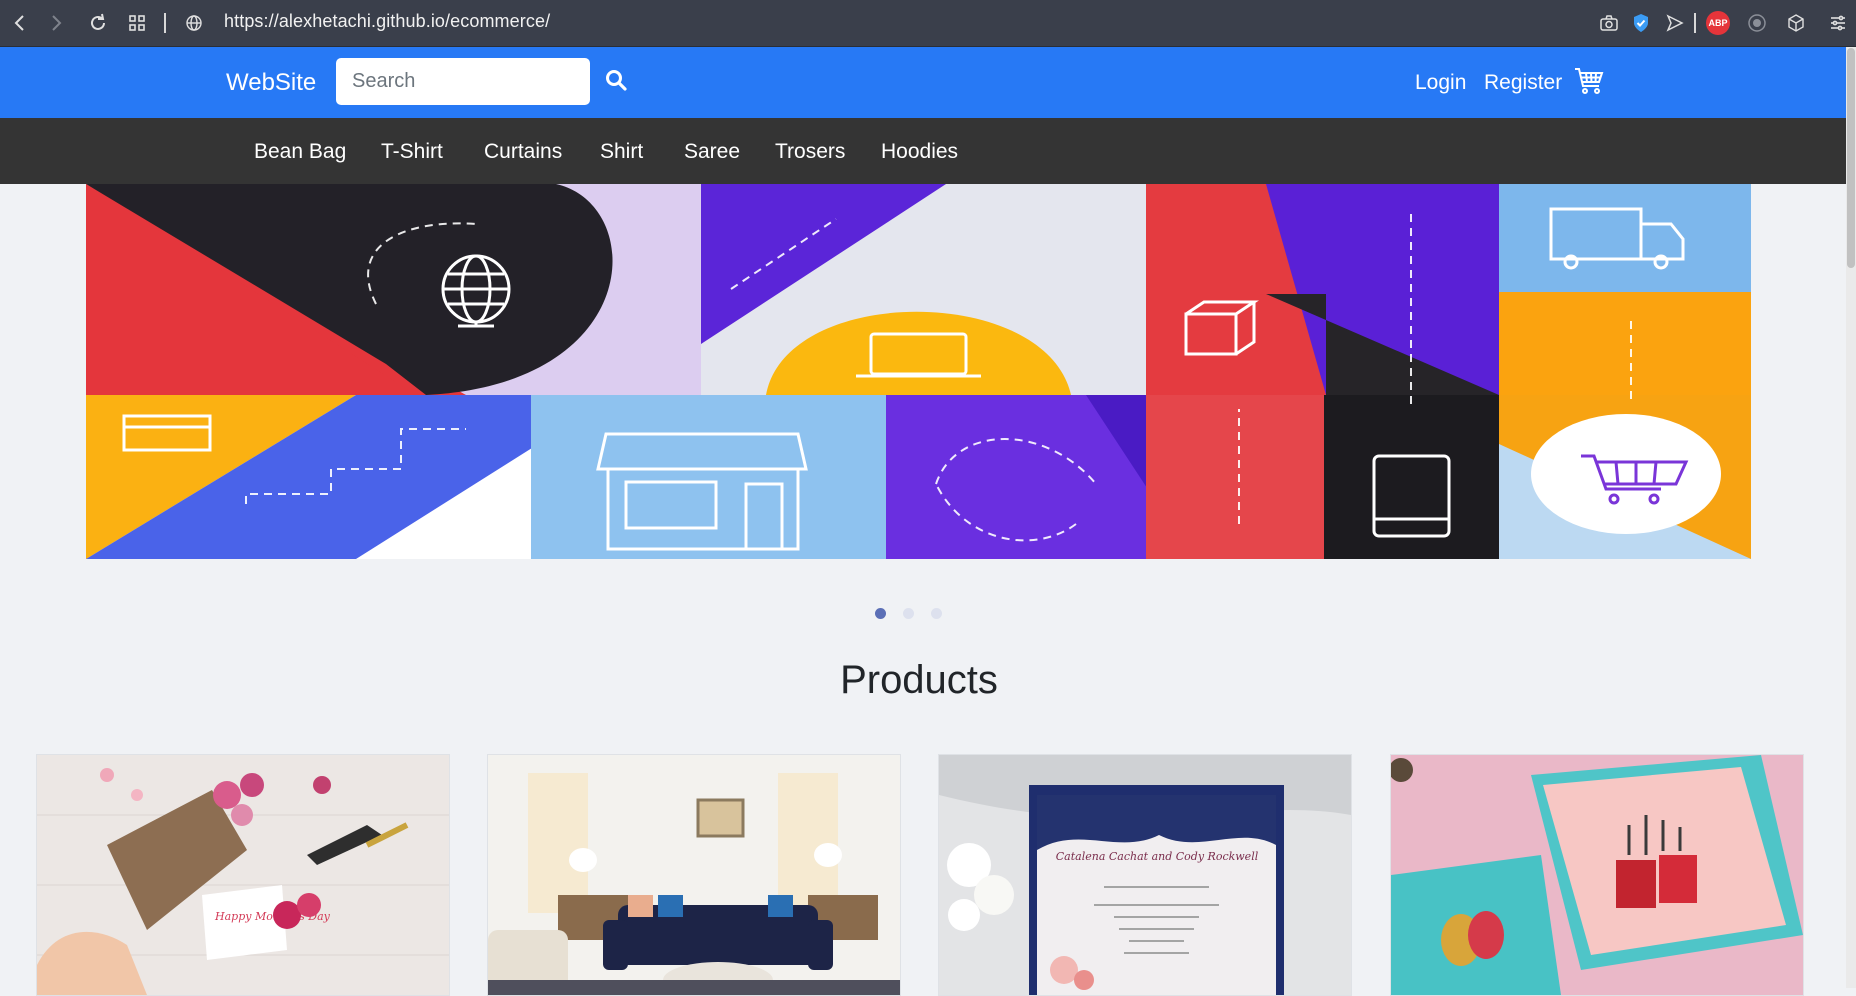 The height and width of the screenshot is (996, 1856). I want to click on cube-icon, so click(1796, 23).